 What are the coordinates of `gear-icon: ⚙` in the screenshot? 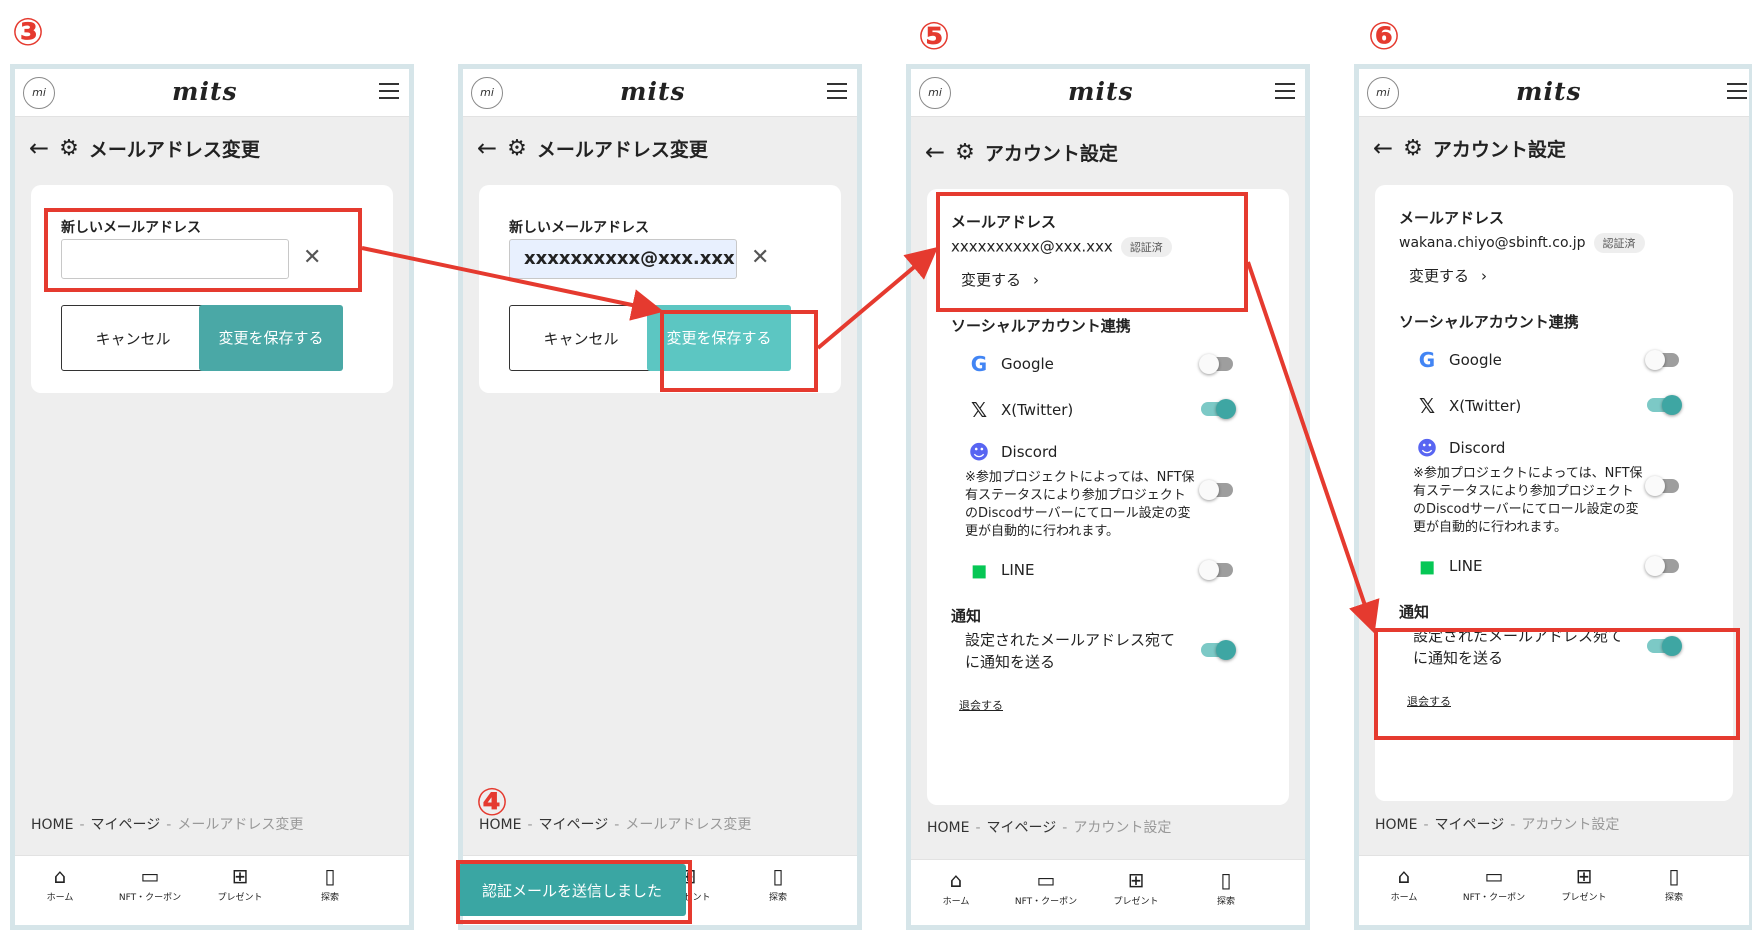 It's located at (1413, 148).